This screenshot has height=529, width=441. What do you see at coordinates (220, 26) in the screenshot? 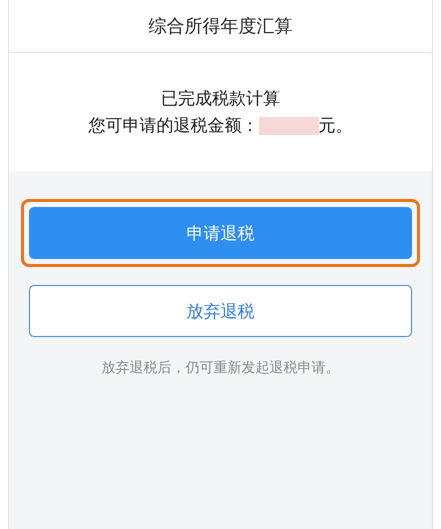
I see `page-title: 综合所得年度汇算` at bounding box center [220, 26].